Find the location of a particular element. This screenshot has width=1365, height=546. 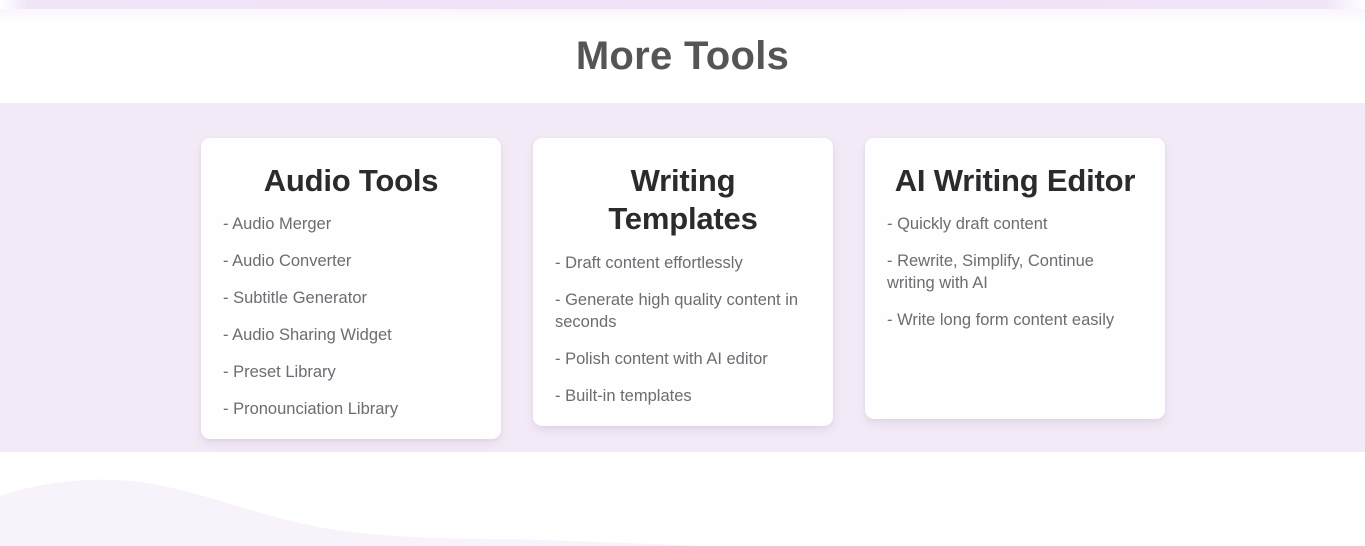

list-item: - Built-in templates is located at coordinates (623, 395).